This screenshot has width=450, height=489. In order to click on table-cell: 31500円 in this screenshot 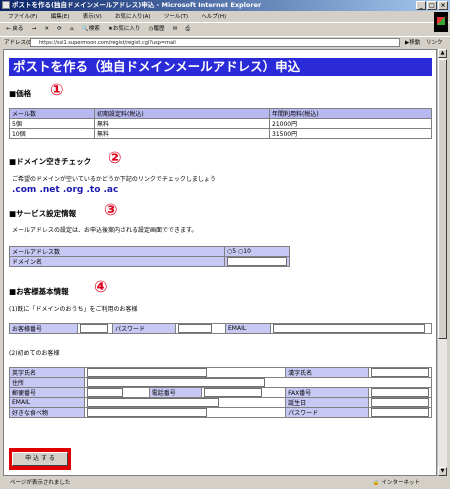, I will do `click(350, 133)`.